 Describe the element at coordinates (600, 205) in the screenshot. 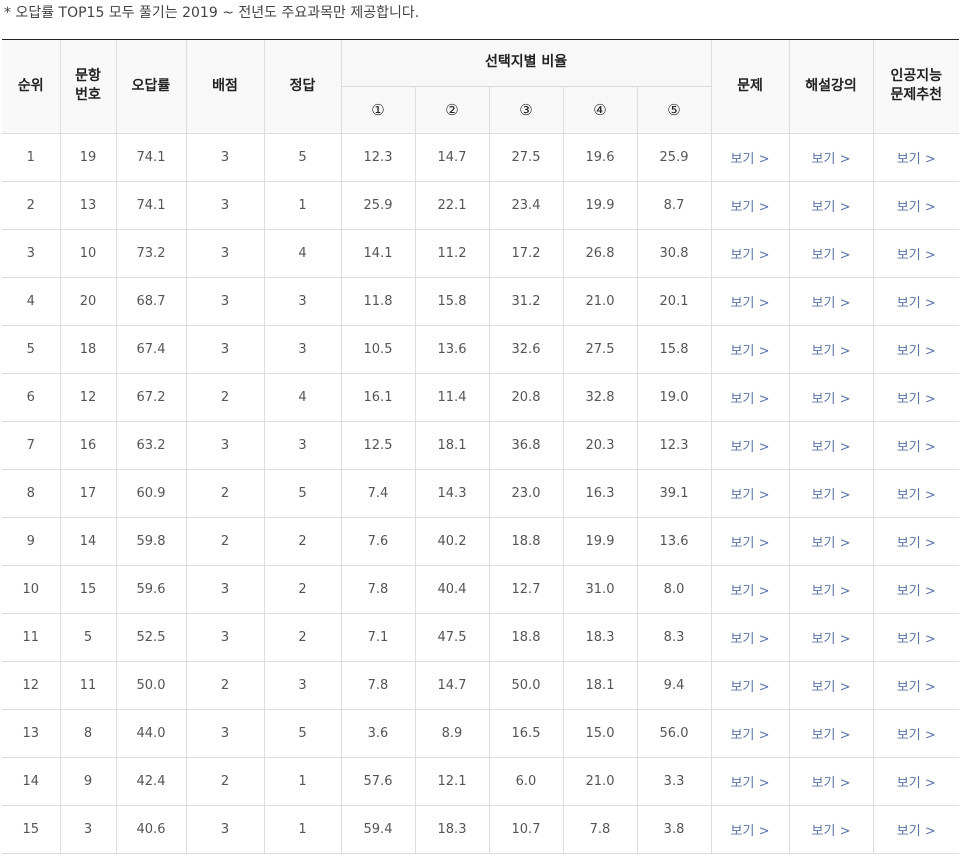

I see `cell-choice-4: 19.9` at that location.